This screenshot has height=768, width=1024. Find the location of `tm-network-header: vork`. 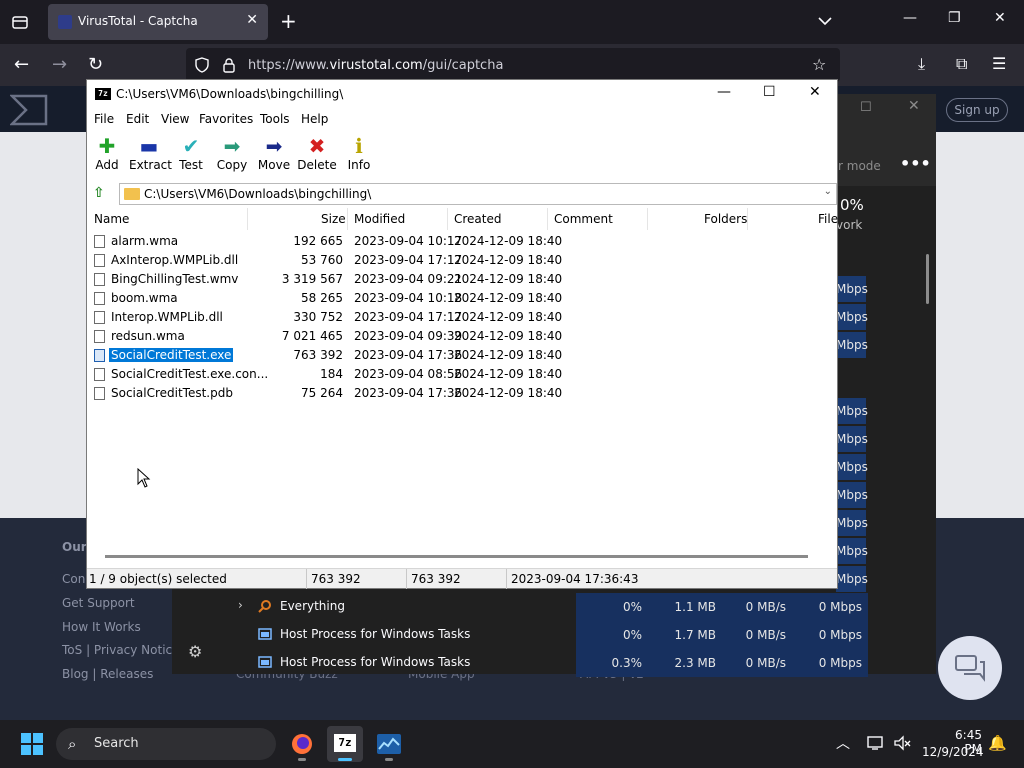

tm-network-header: vork is located at coordinates (849, 225).